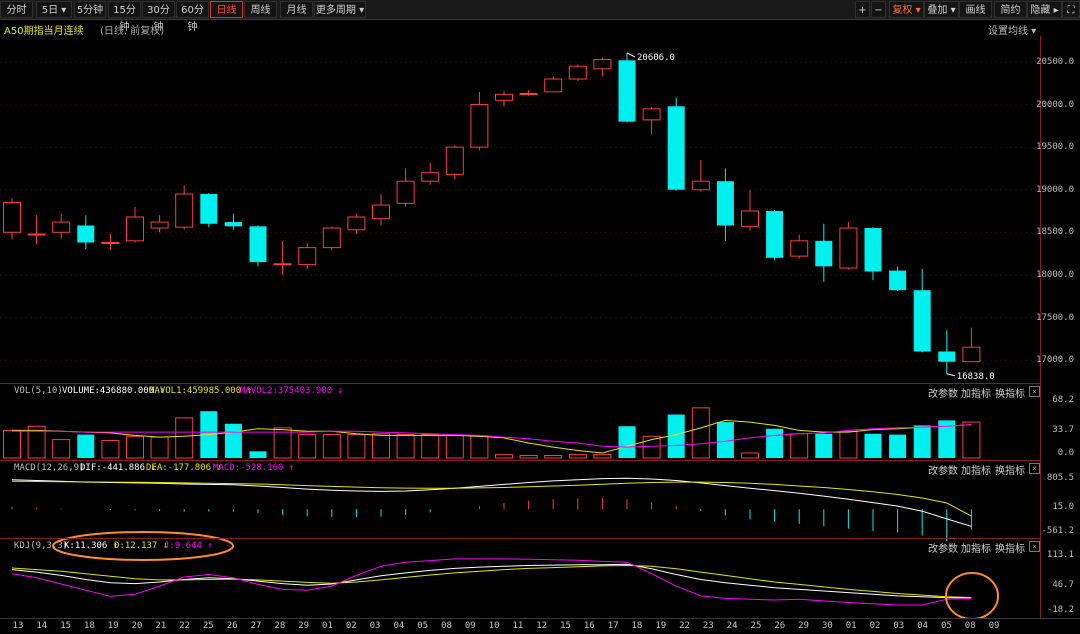  I want to click on kdj-add-indicator-button: 加指标, so click(976, 547).